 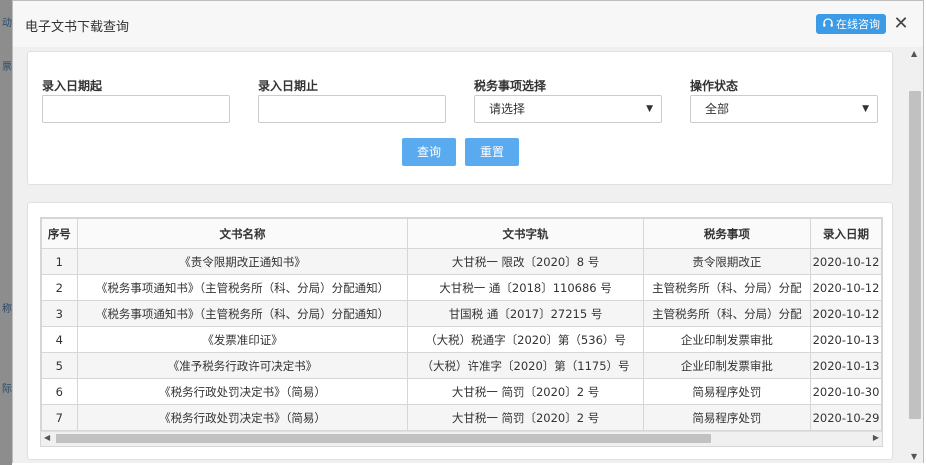 What do you see at coordinates (901, 24) in the screenshot?
I see `close-icon: ✕` at bounding box center [901, 24].